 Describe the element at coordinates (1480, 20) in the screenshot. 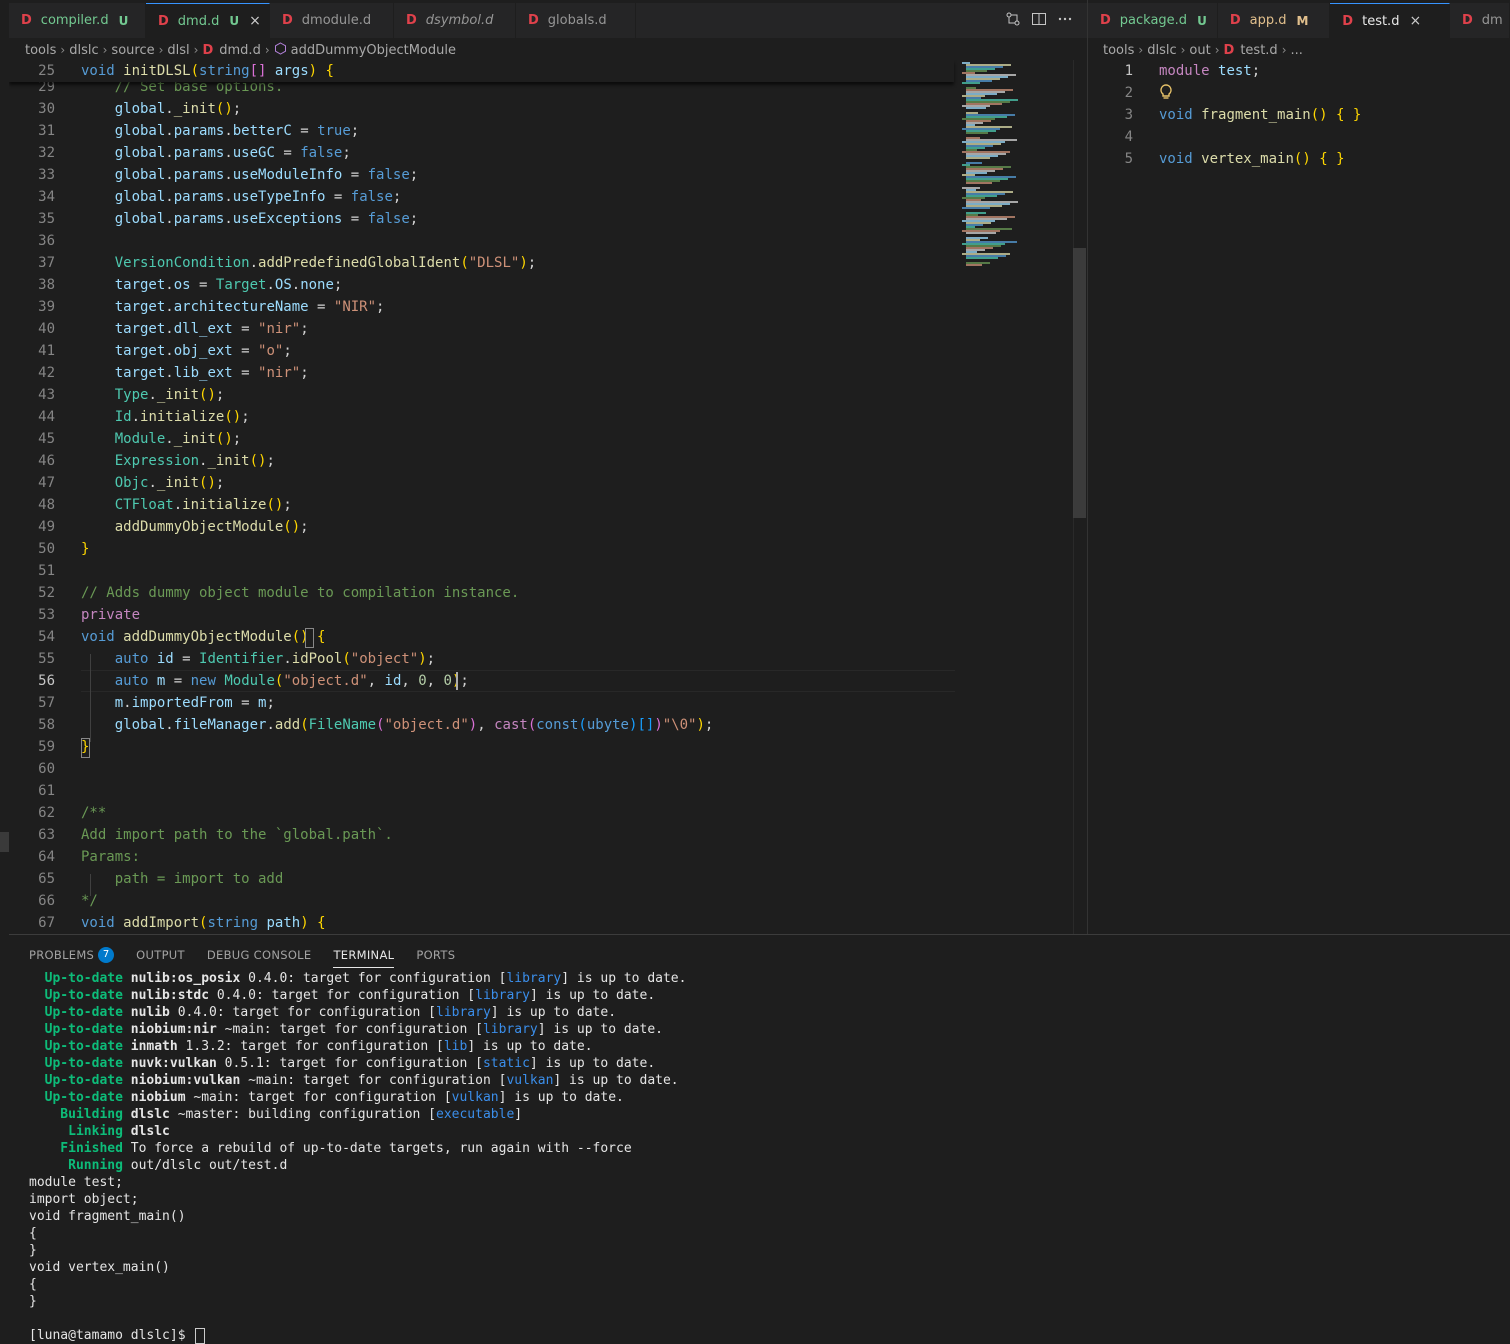

I see `editor-tab-dm: Ddm` at that location.